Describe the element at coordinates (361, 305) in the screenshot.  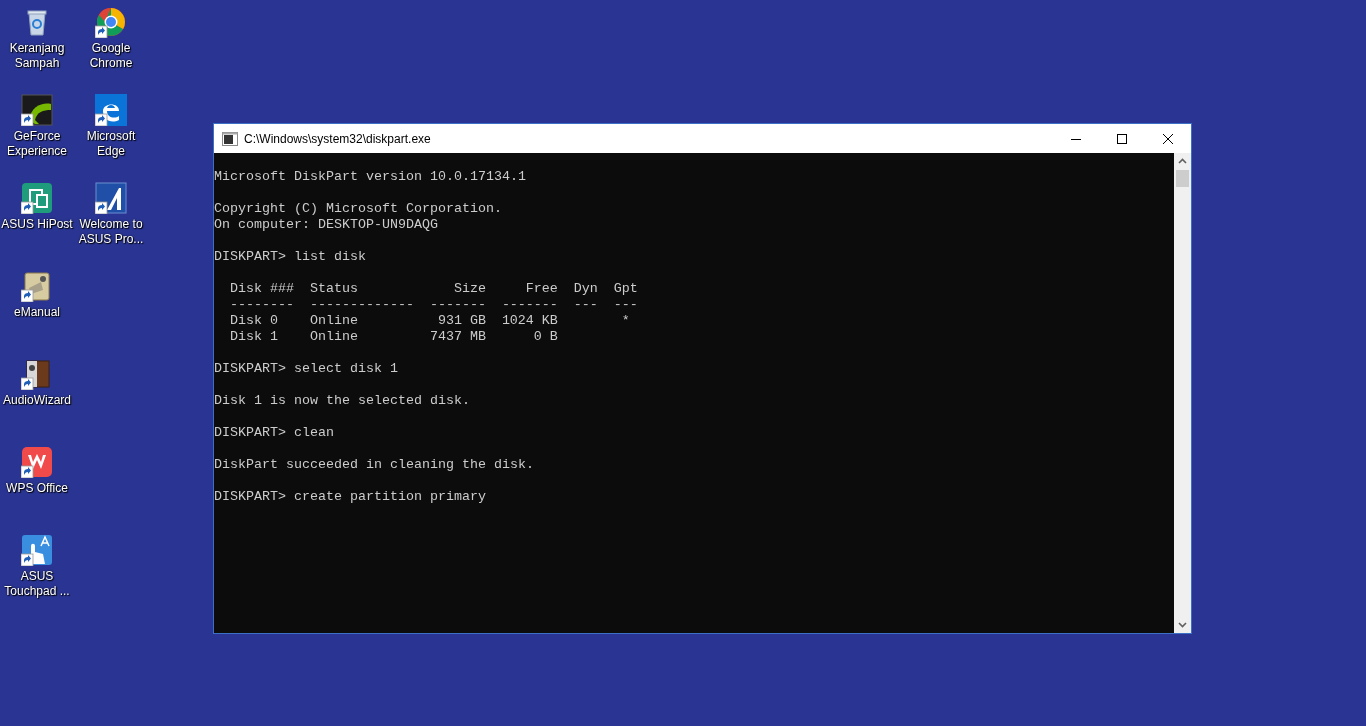
I see `header-rule: -------------` at that location.